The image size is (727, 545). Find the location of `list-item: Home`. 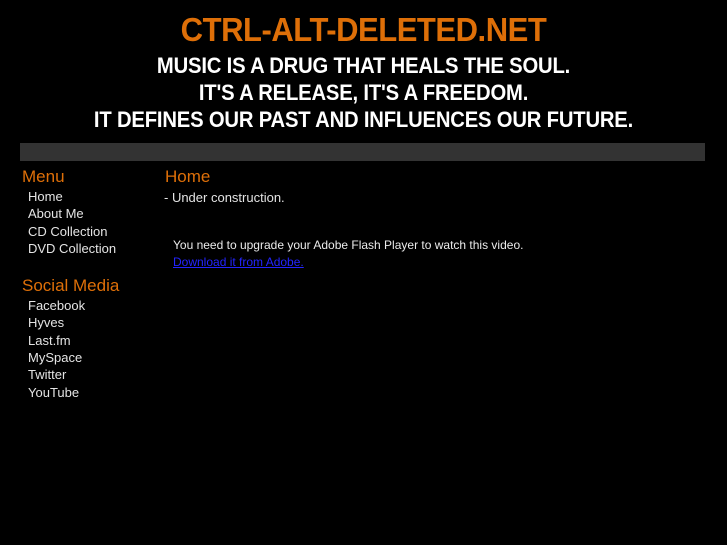

list-item: Home is located at coordinates (89, 196).